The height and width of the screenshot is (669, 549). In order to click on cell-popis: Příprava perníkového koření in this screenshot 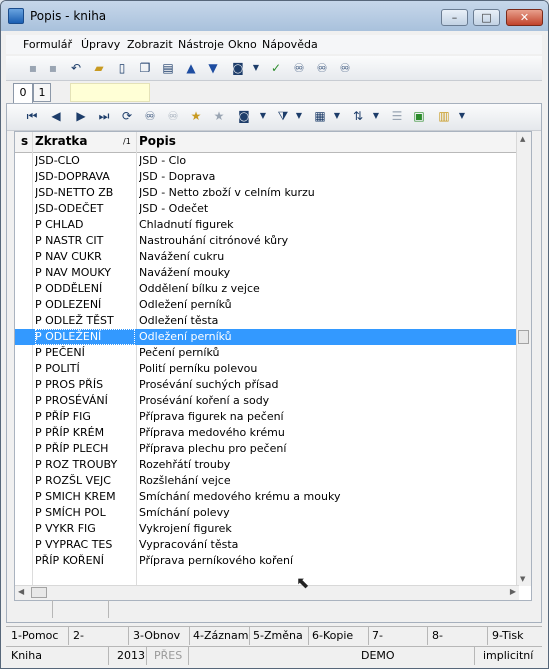, I will do `click(329, 561)`.